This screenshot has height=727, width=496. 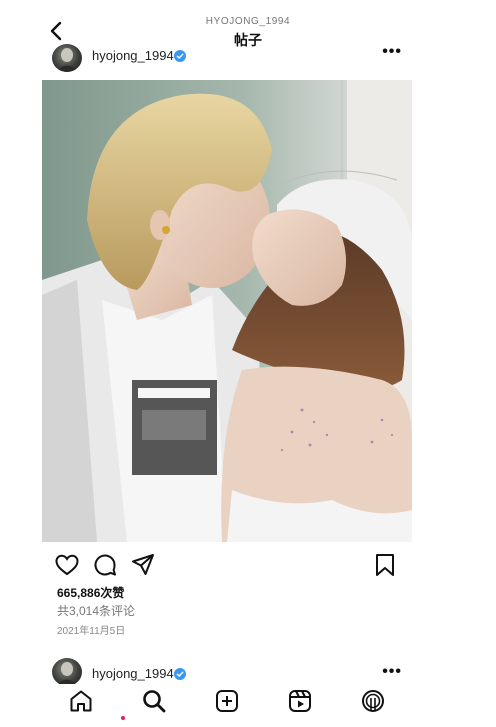 What do you see at coordinates (392, 672) in the screenshot?
I see `next-post-more-icon: •••` at bounding box center [392, 672].